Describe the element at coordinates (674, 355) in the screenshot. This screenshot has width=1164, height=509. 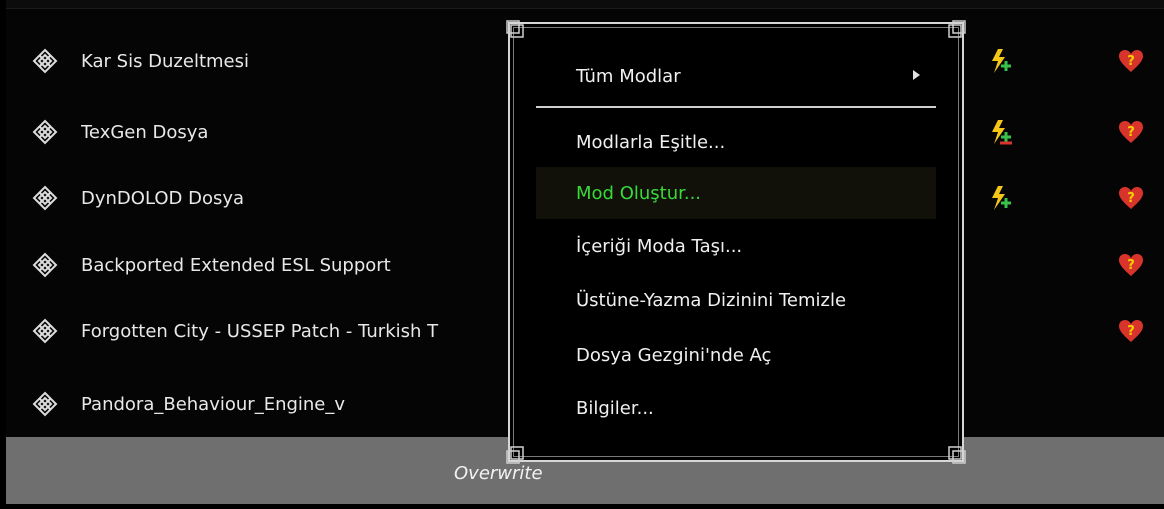
I see `menu-item-label: Dosya Gezgini'nde Aç` at that location.